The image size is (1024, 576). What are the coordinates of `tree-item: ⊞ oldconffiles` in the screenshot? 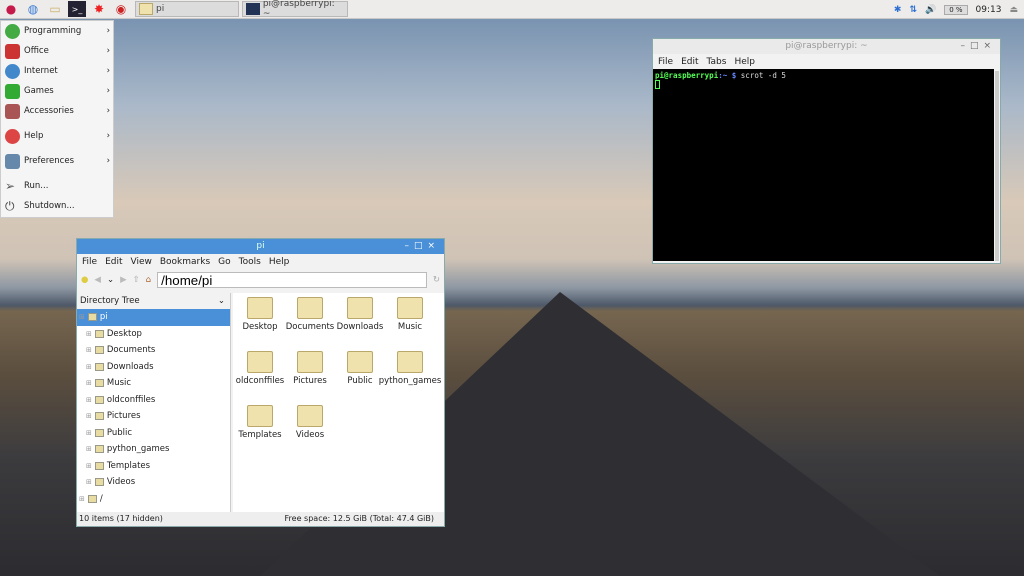 It's located at (153, 400).